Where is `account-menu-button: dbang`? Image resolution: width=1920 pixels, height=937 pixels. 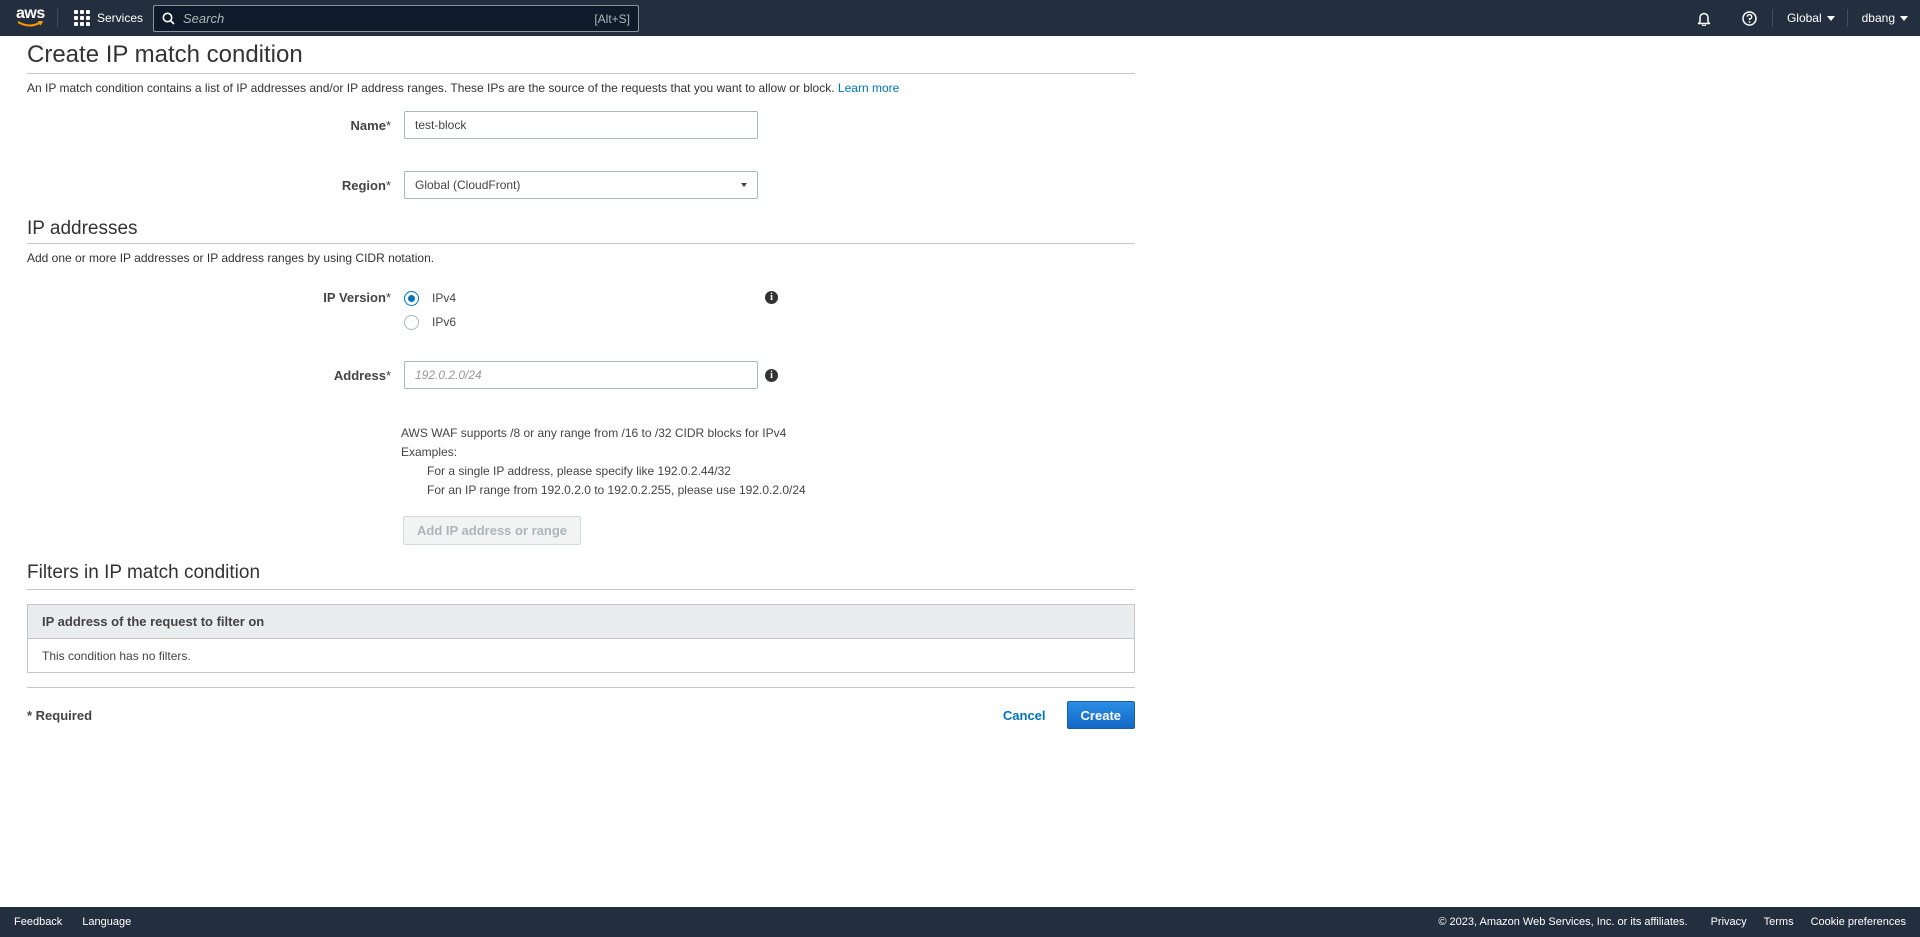
account-menu-button: dbang is located at coordinates (1884, 18).